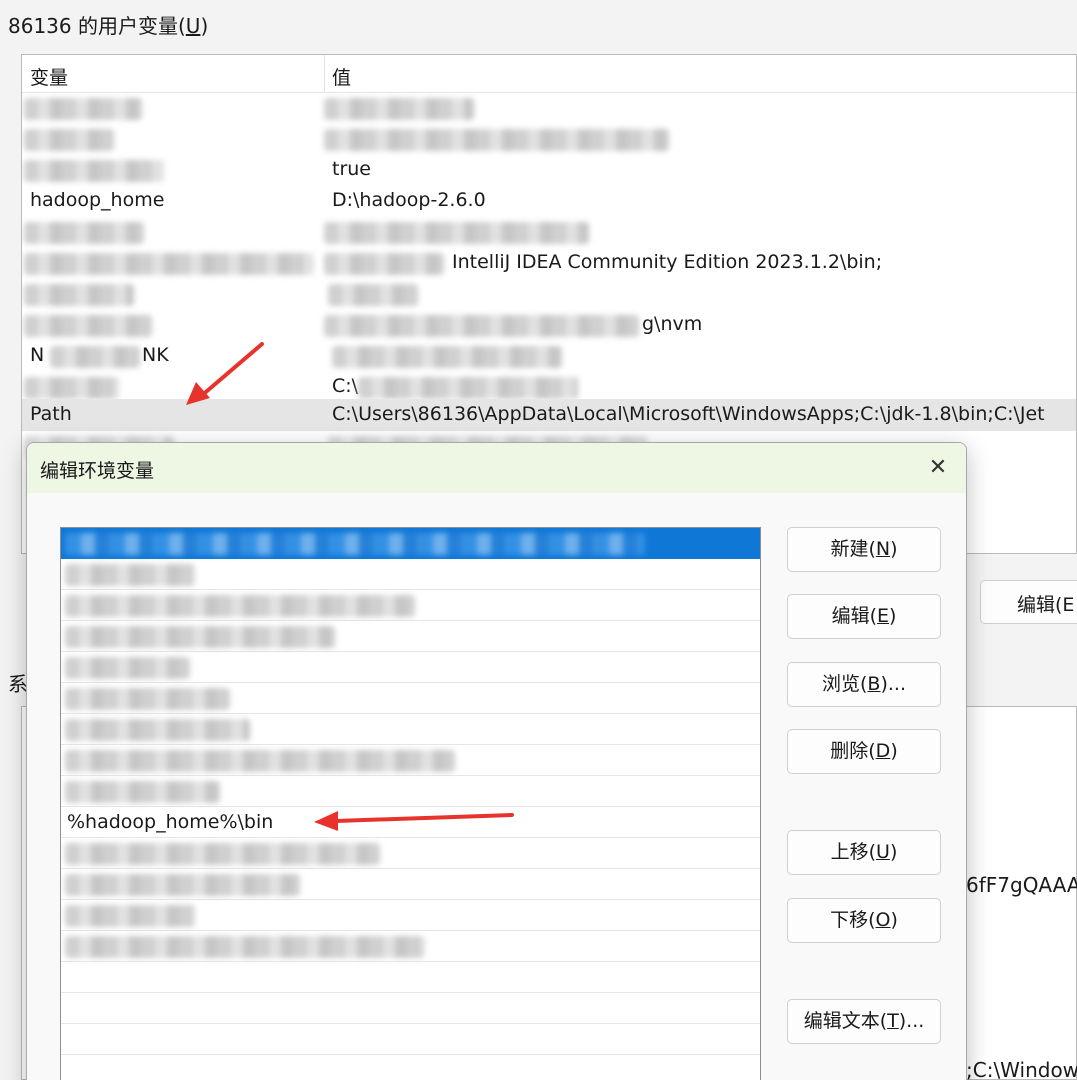  Describe the element at coordinates (874, 684) in the screenshot. I see `browse-button-key: B` at that location.